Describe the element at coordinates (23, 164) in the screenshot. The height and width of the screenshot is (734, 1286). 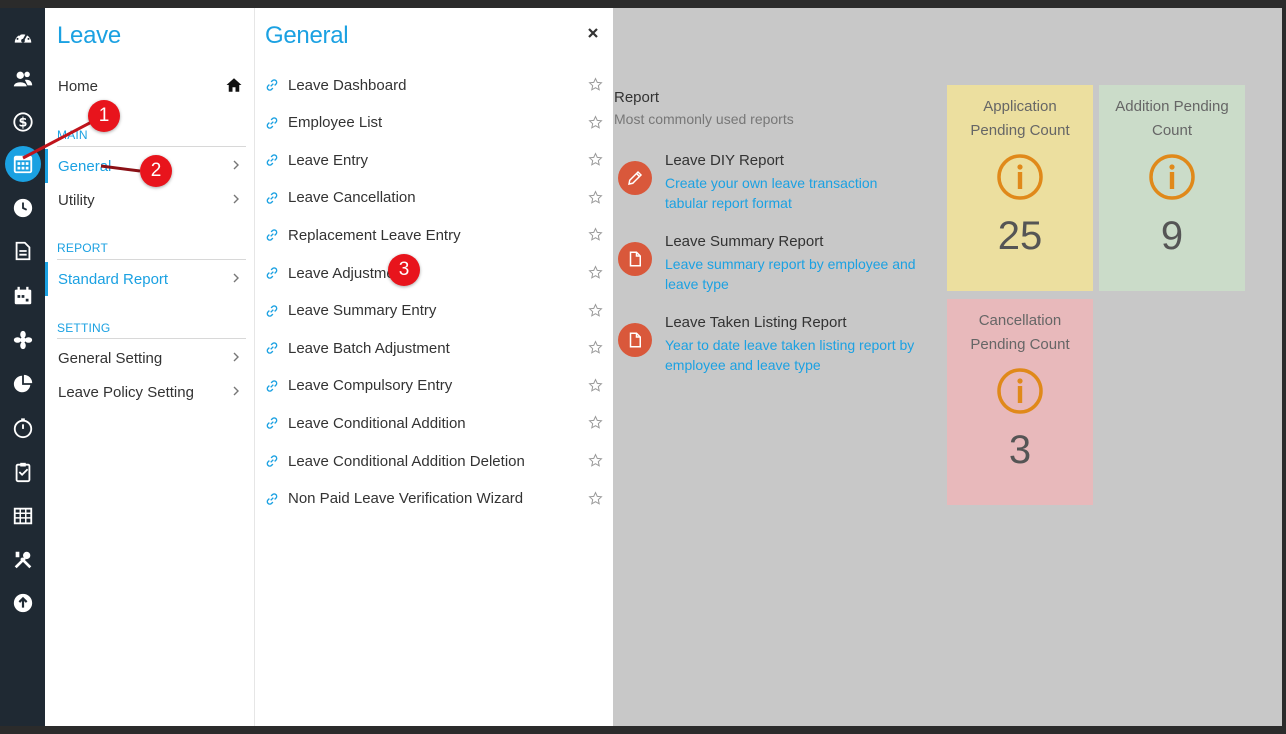
I see `calendar-grid-icon` at that location.